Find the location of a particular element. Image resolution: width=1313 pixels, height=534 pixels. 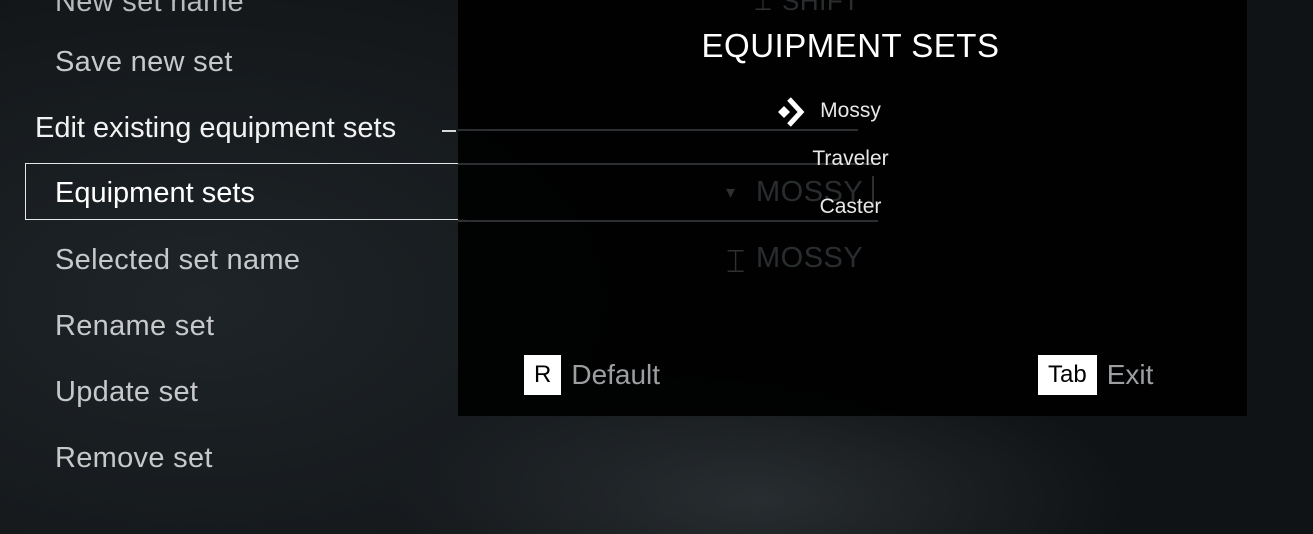

menu-item-rename-set: Rename set is located at coordinates (134, 326).